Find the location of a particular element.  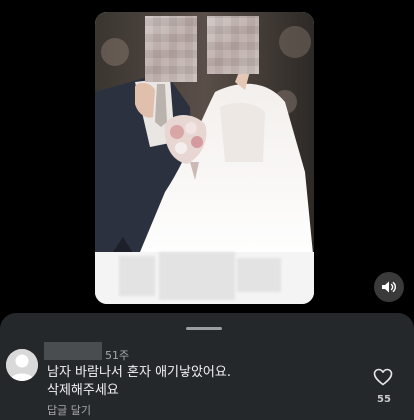

comment-avatar is located at coordinates (22, 365).